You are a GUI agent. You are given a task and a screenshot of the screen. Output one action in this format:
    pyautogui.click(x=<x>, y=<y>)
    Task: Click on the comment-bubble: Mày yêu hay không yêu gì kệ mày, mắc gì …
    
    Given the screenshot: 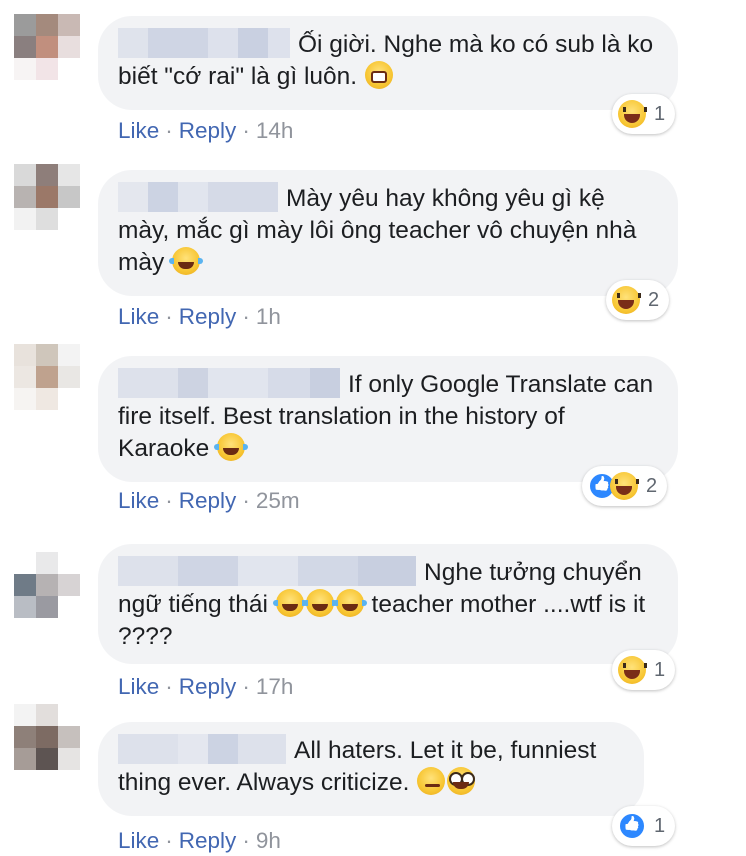 What is the action you would take?
    pyautogui.click(x=388, y=233)
    